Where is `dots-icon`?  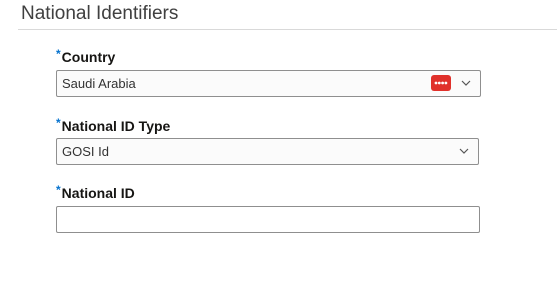
dots-icon is located at coordinates (441, 83).